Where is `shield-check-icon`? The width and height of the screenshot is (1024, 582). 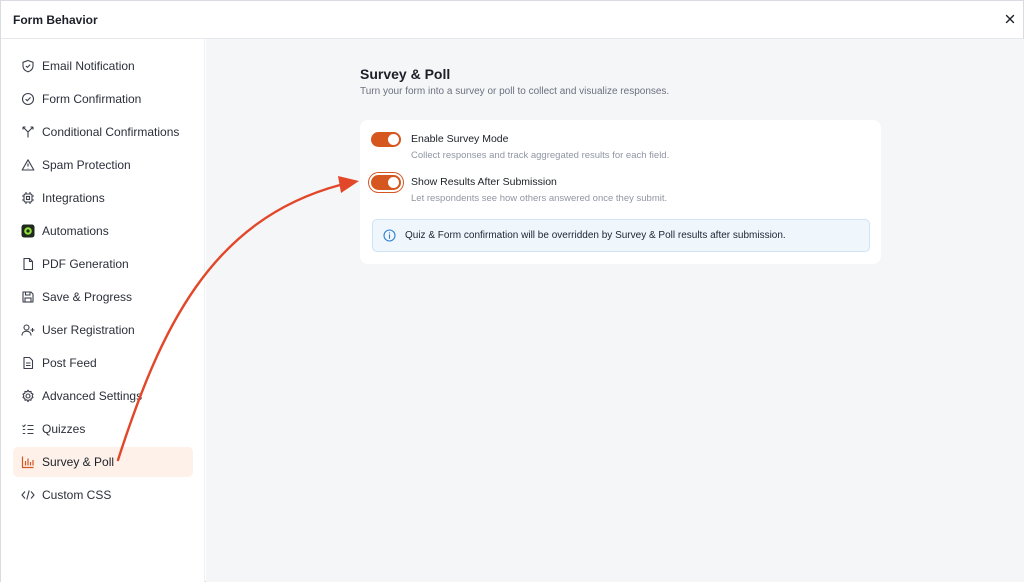
shield-check-icon is located at coordinates (28, 66).